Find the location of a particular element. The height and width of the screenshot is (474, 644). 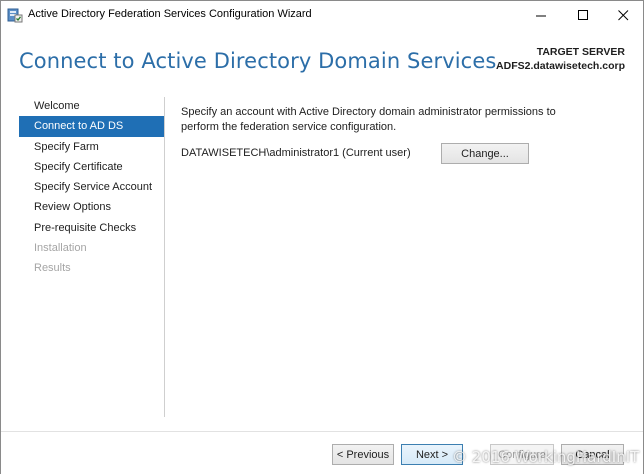

nav-item-specify-service-account: Specify Service Account is located at coordinates (91, 187).